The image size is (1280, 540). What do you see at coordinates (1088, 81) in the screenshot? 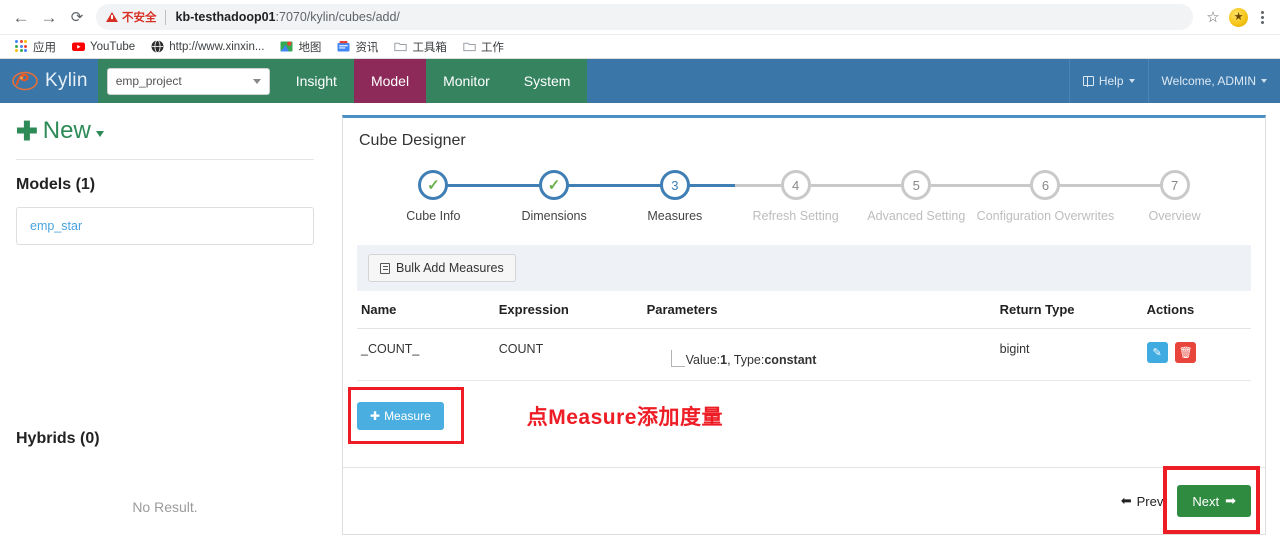
I see `book-icon` at bounding box center [1088, 81].